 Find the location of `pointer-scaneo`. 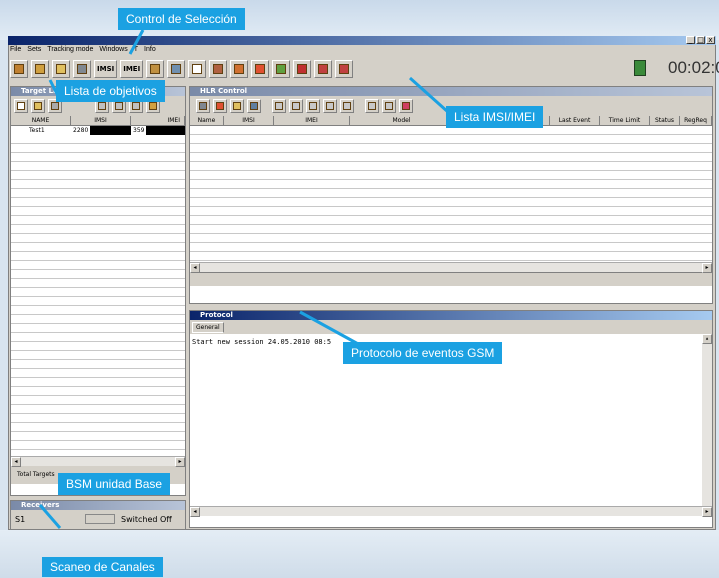

pointer-scaneo is located at coordinates (50, 516).